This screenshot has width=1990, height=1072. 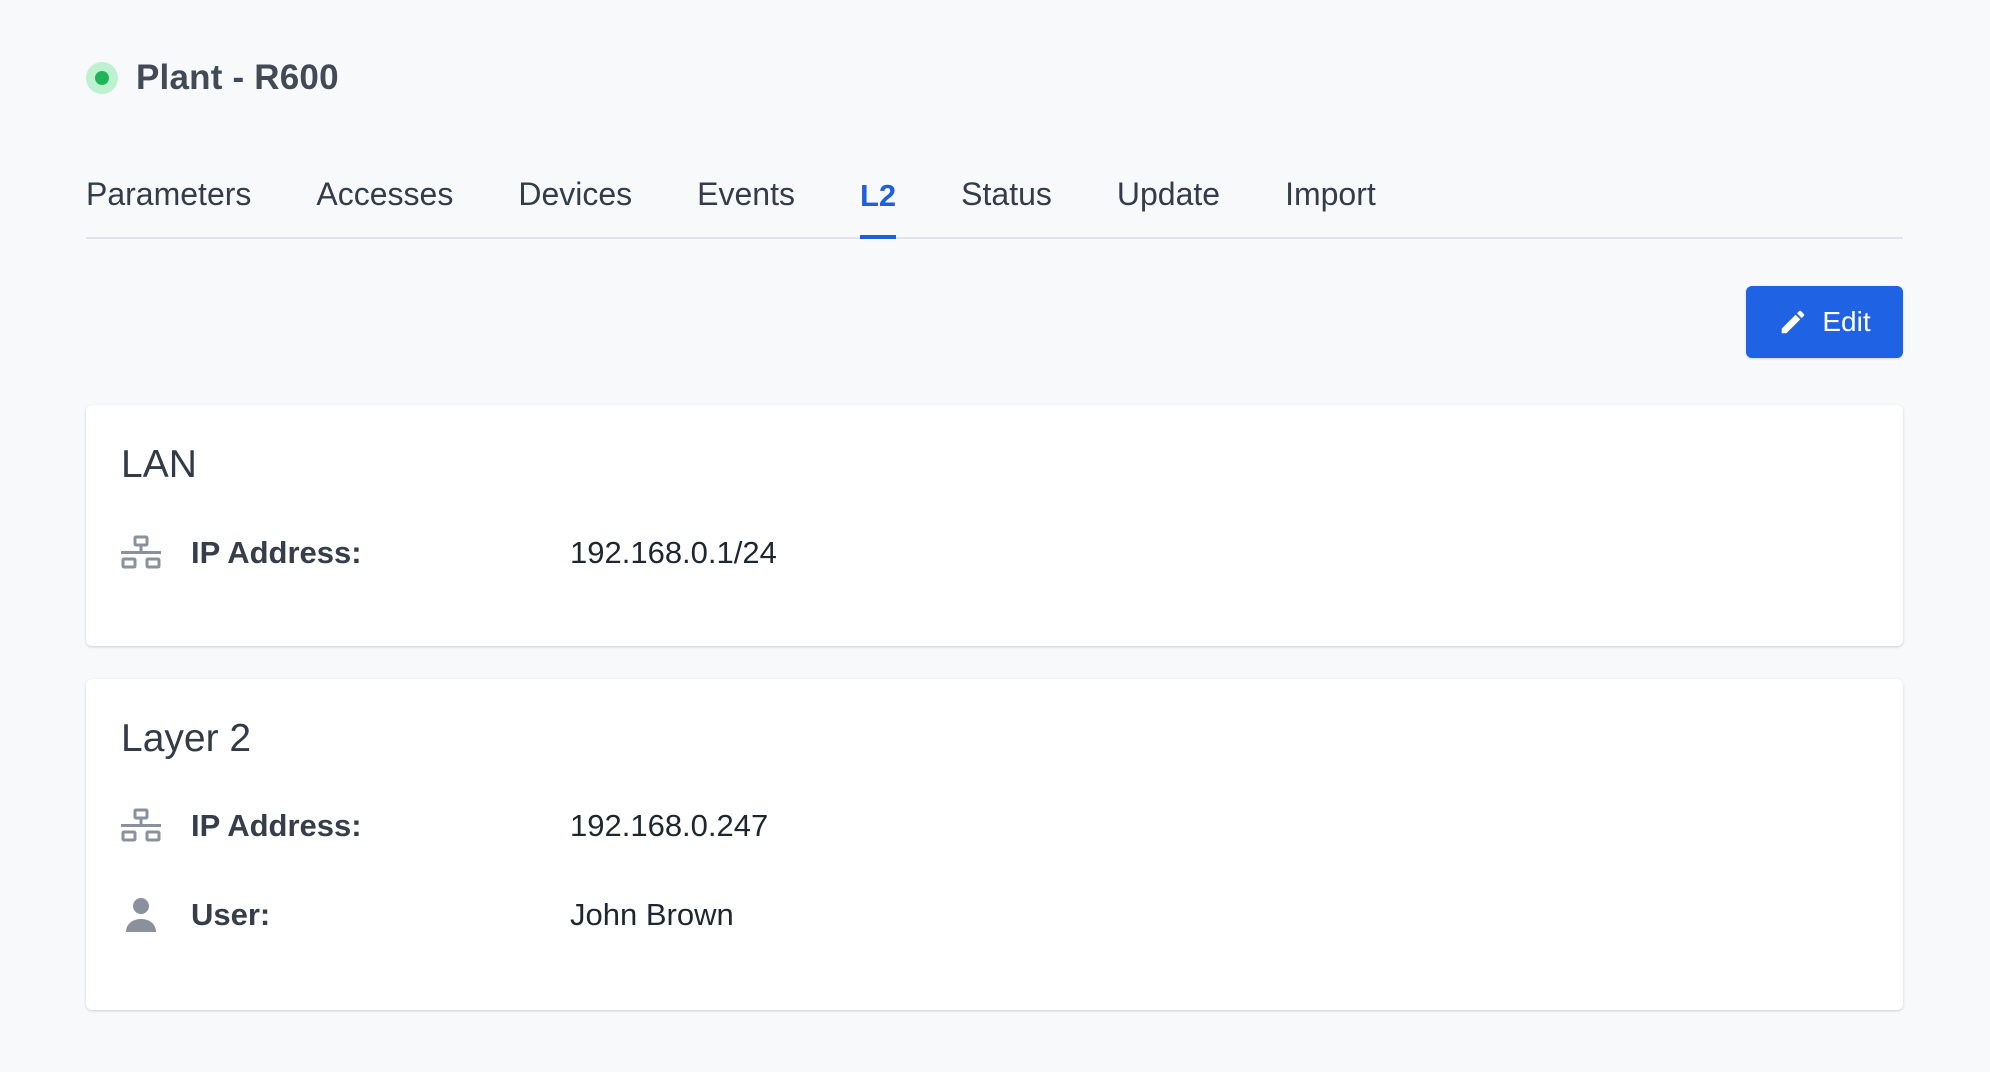 I want to click on page-header: Plant - R600, so click(x=212, y=78).